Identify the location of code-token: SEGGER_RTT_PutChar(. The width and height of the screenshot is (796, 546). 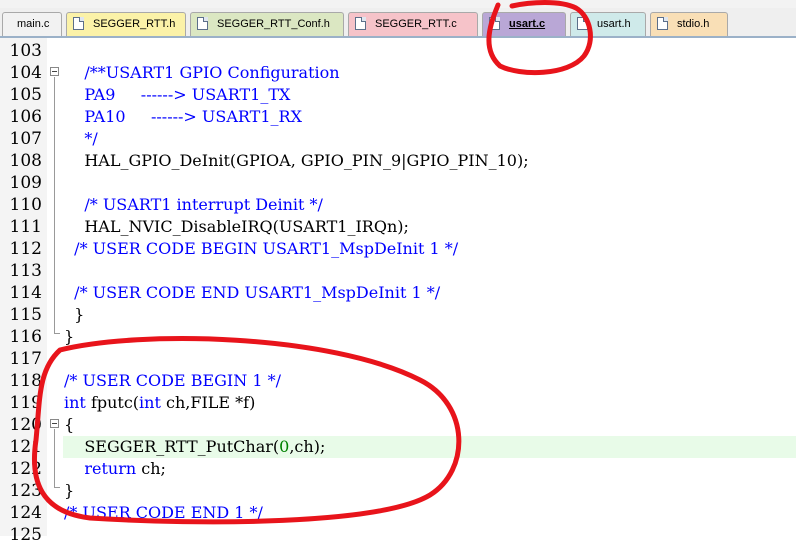
(172, 446).